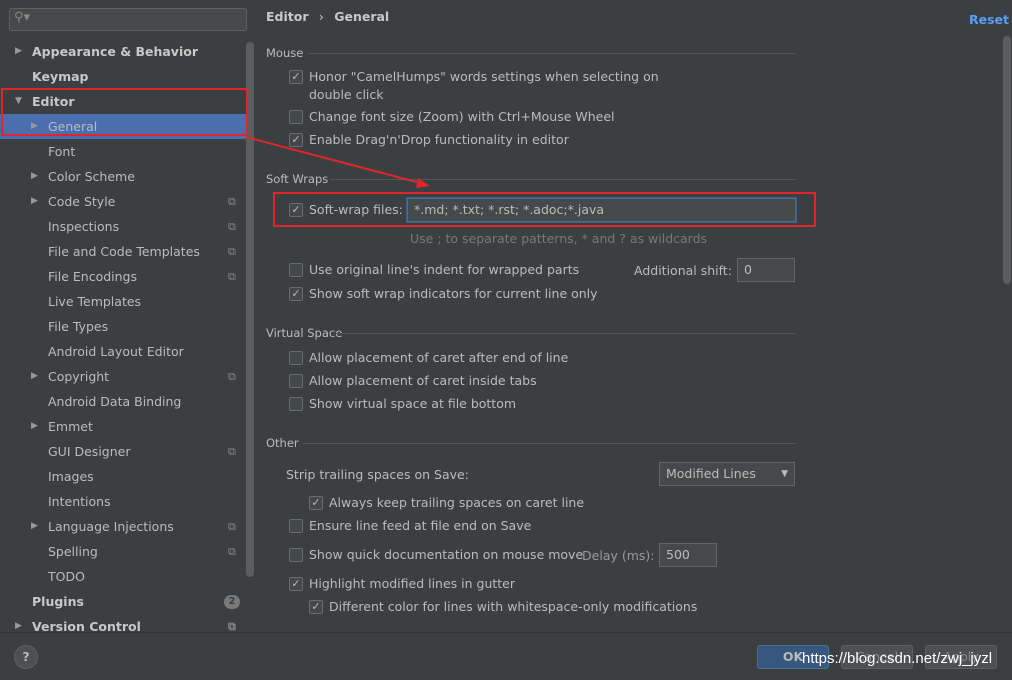 Image resolution: width=1012 pixels, height=680 pixels. I want to click on annotation-arrow, so click(337, 162).